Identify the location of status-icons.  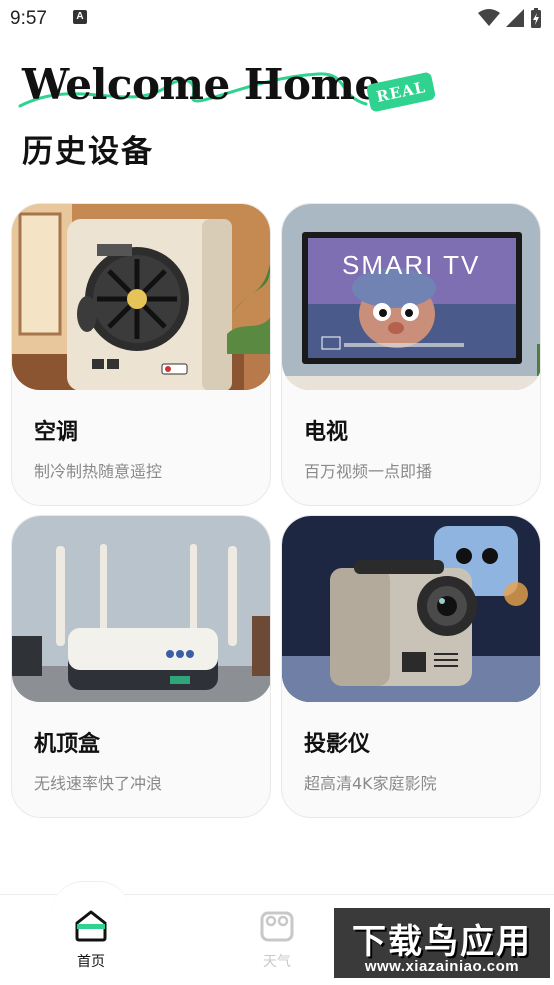
(510, 18).